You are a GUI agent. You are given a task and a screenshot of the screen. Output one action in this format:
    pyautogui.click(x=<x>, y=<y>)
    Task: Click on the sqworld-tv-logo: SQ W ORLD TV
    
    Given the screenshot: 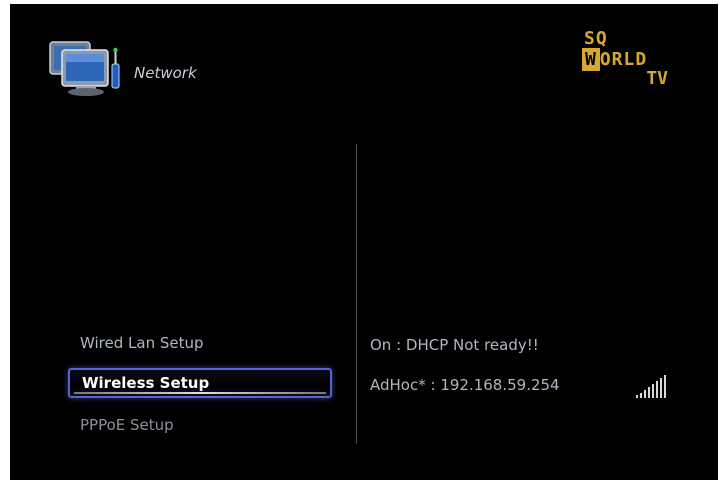 What is the action you would take?
    pyautogui.click(x=626, y=57)
    